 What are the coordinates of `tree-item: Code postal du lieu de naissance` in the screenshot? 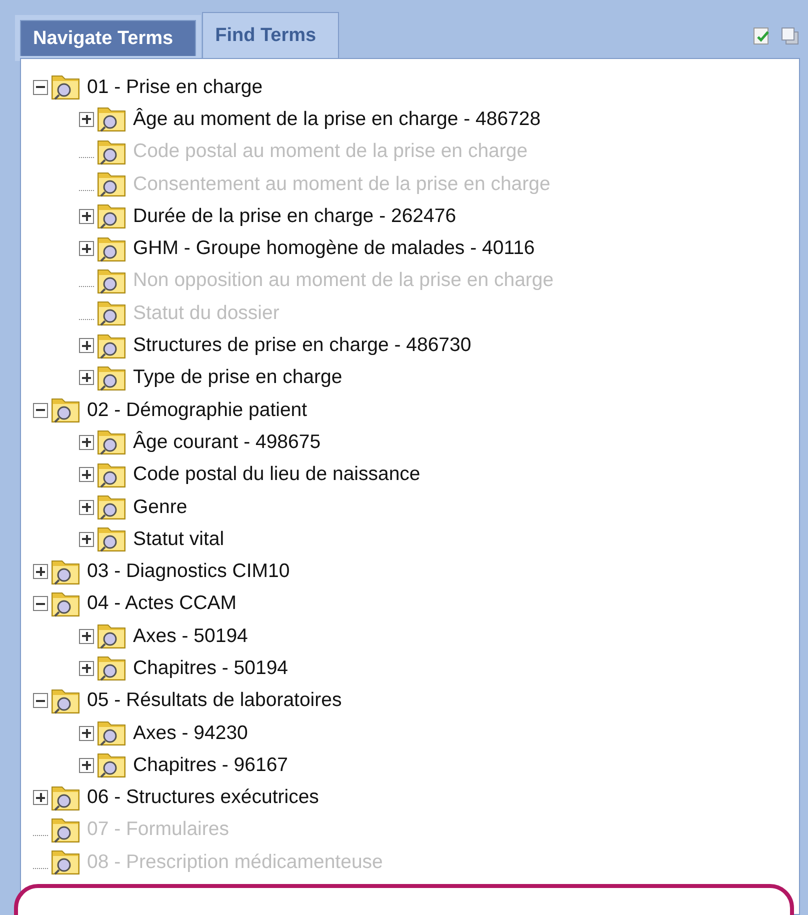 It's located at (249, 474).